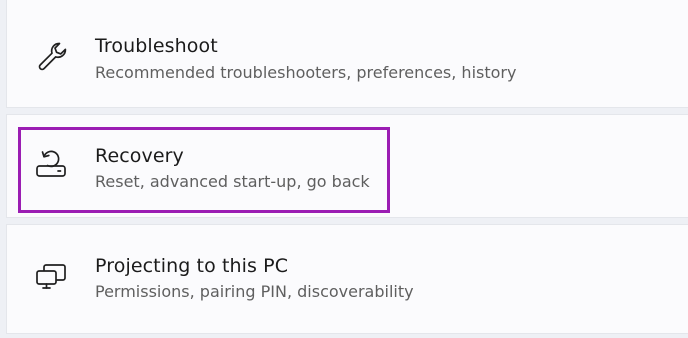  Describe the element at coordinates (51, 56) in the screenshot. I see `wrench-icon` at that location.